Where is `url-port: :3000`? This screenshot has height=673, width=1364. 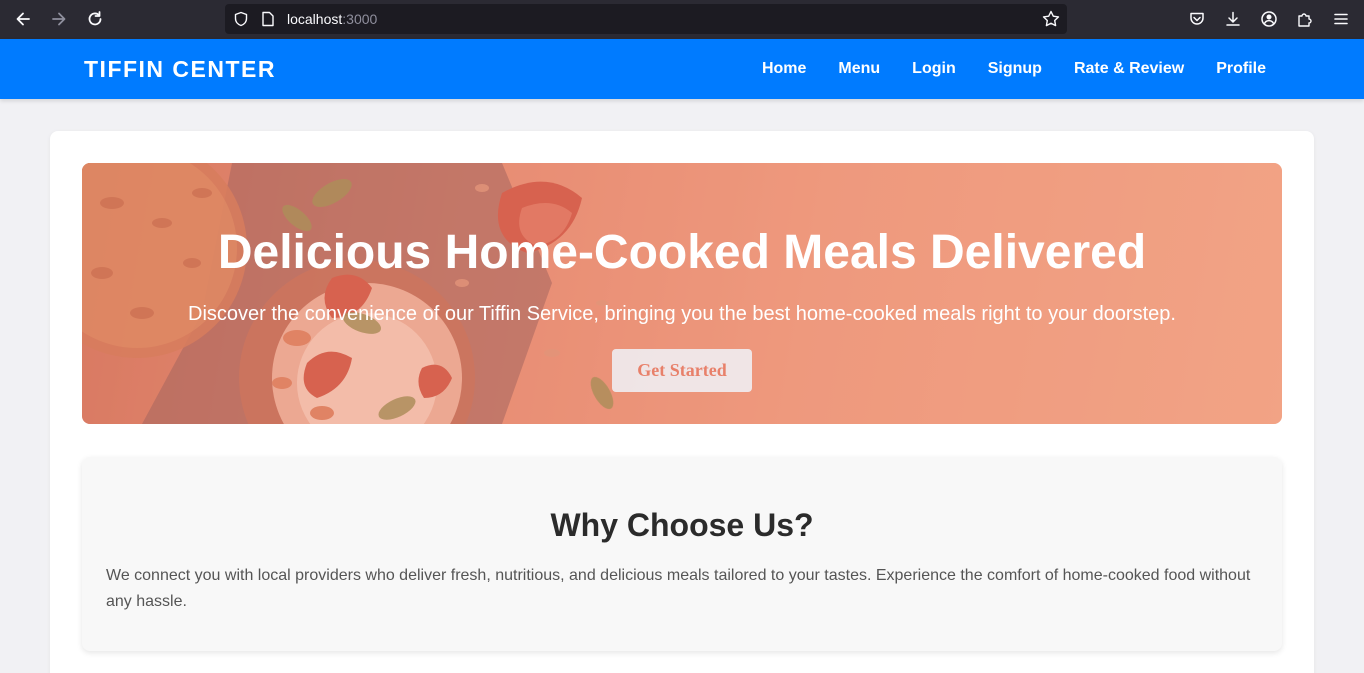
url-port: :3000 is located at coordinates (360, 19).